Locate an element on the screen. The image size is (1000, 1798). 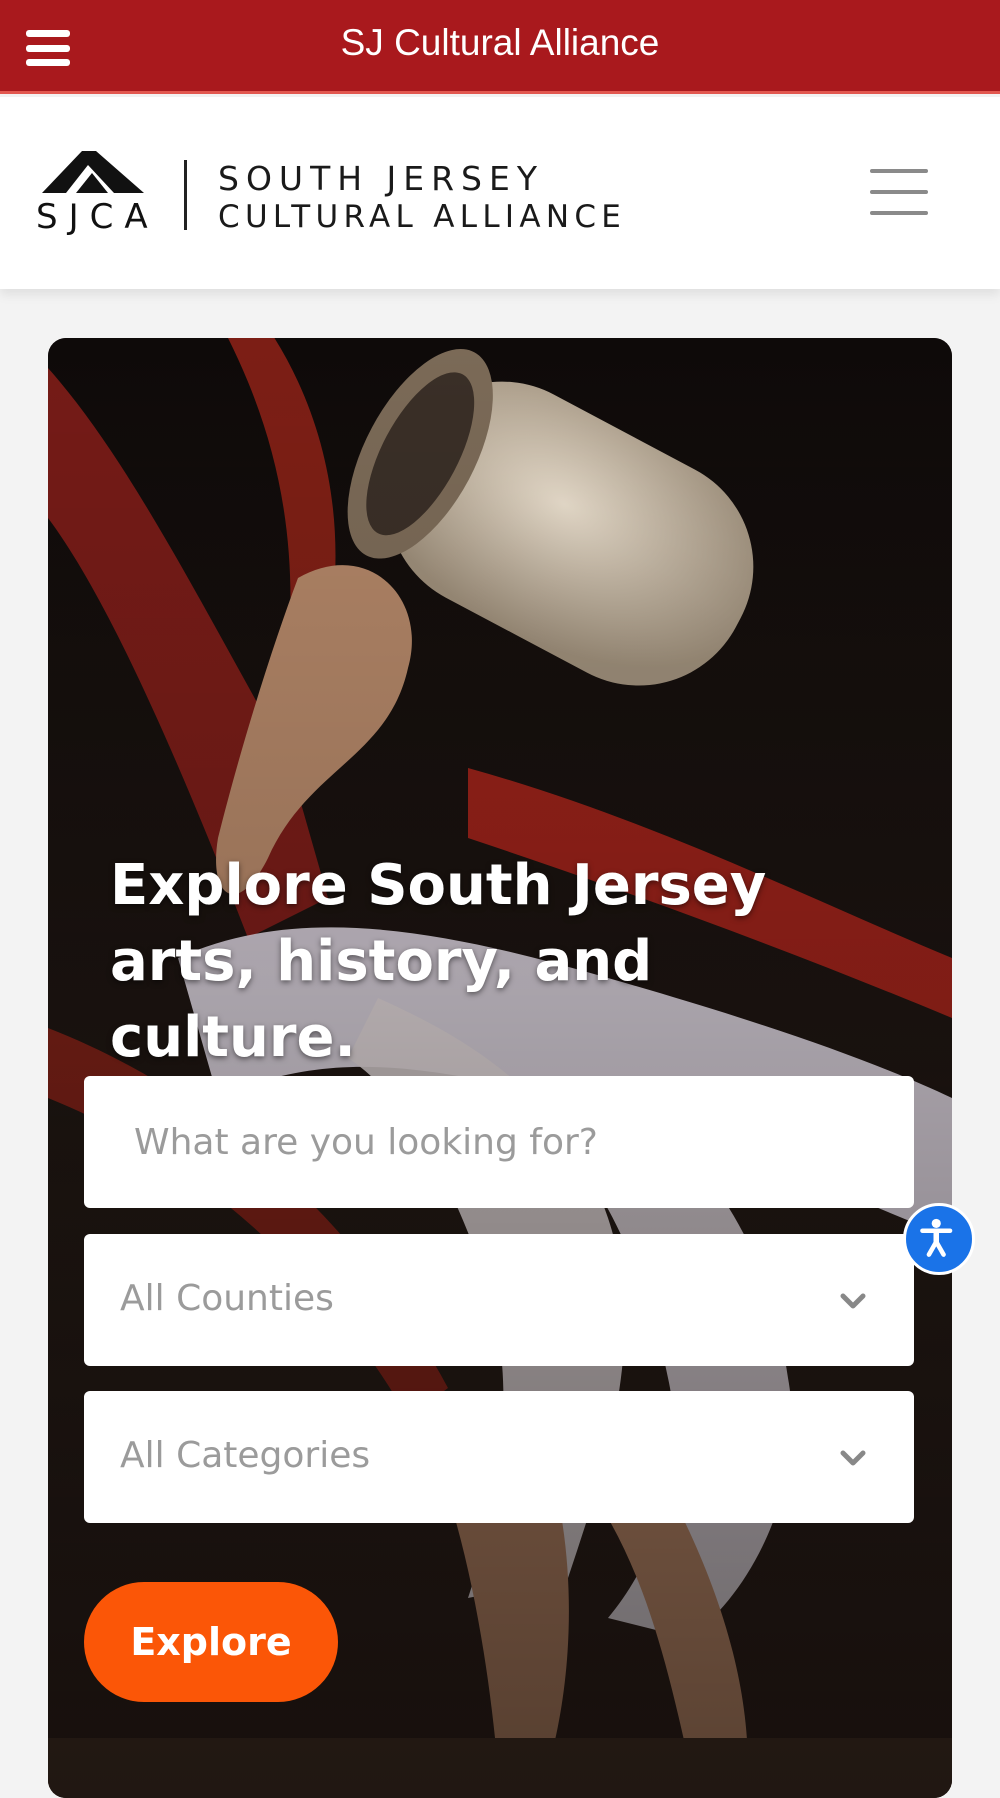
sjca-logo: SJCA SOUTH JERSEY CULTURAL ALLIANCE is located at coordinates (331, 197).